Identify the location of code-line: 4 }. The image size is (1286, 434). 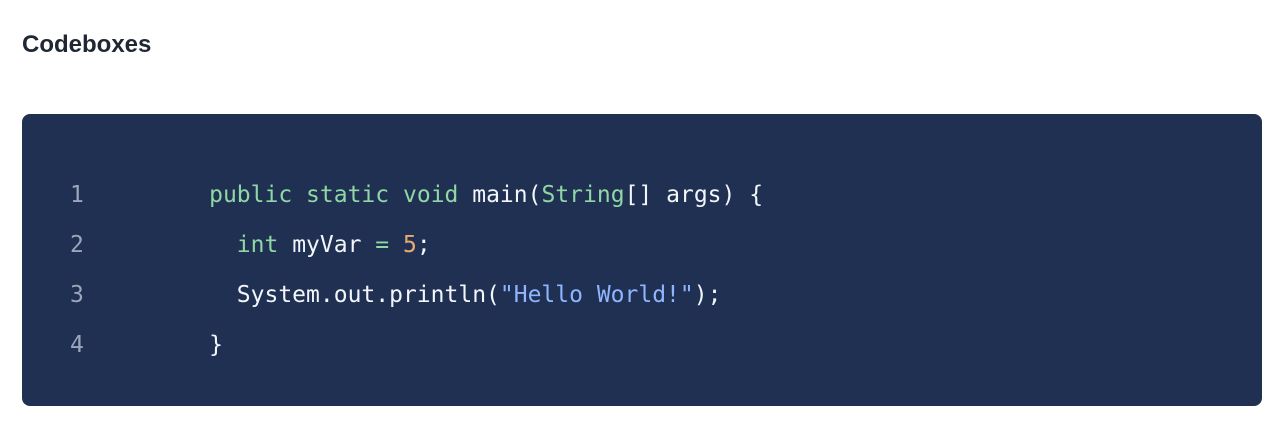
(642, 345).